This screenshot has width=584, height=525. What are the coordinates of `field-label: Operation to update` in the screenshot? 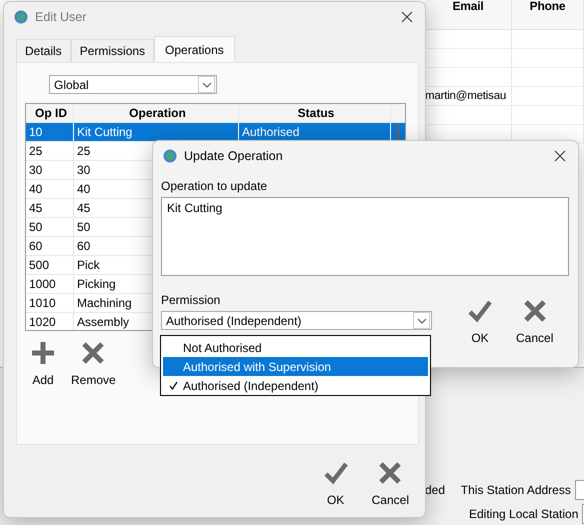 It's located at (214, 186).